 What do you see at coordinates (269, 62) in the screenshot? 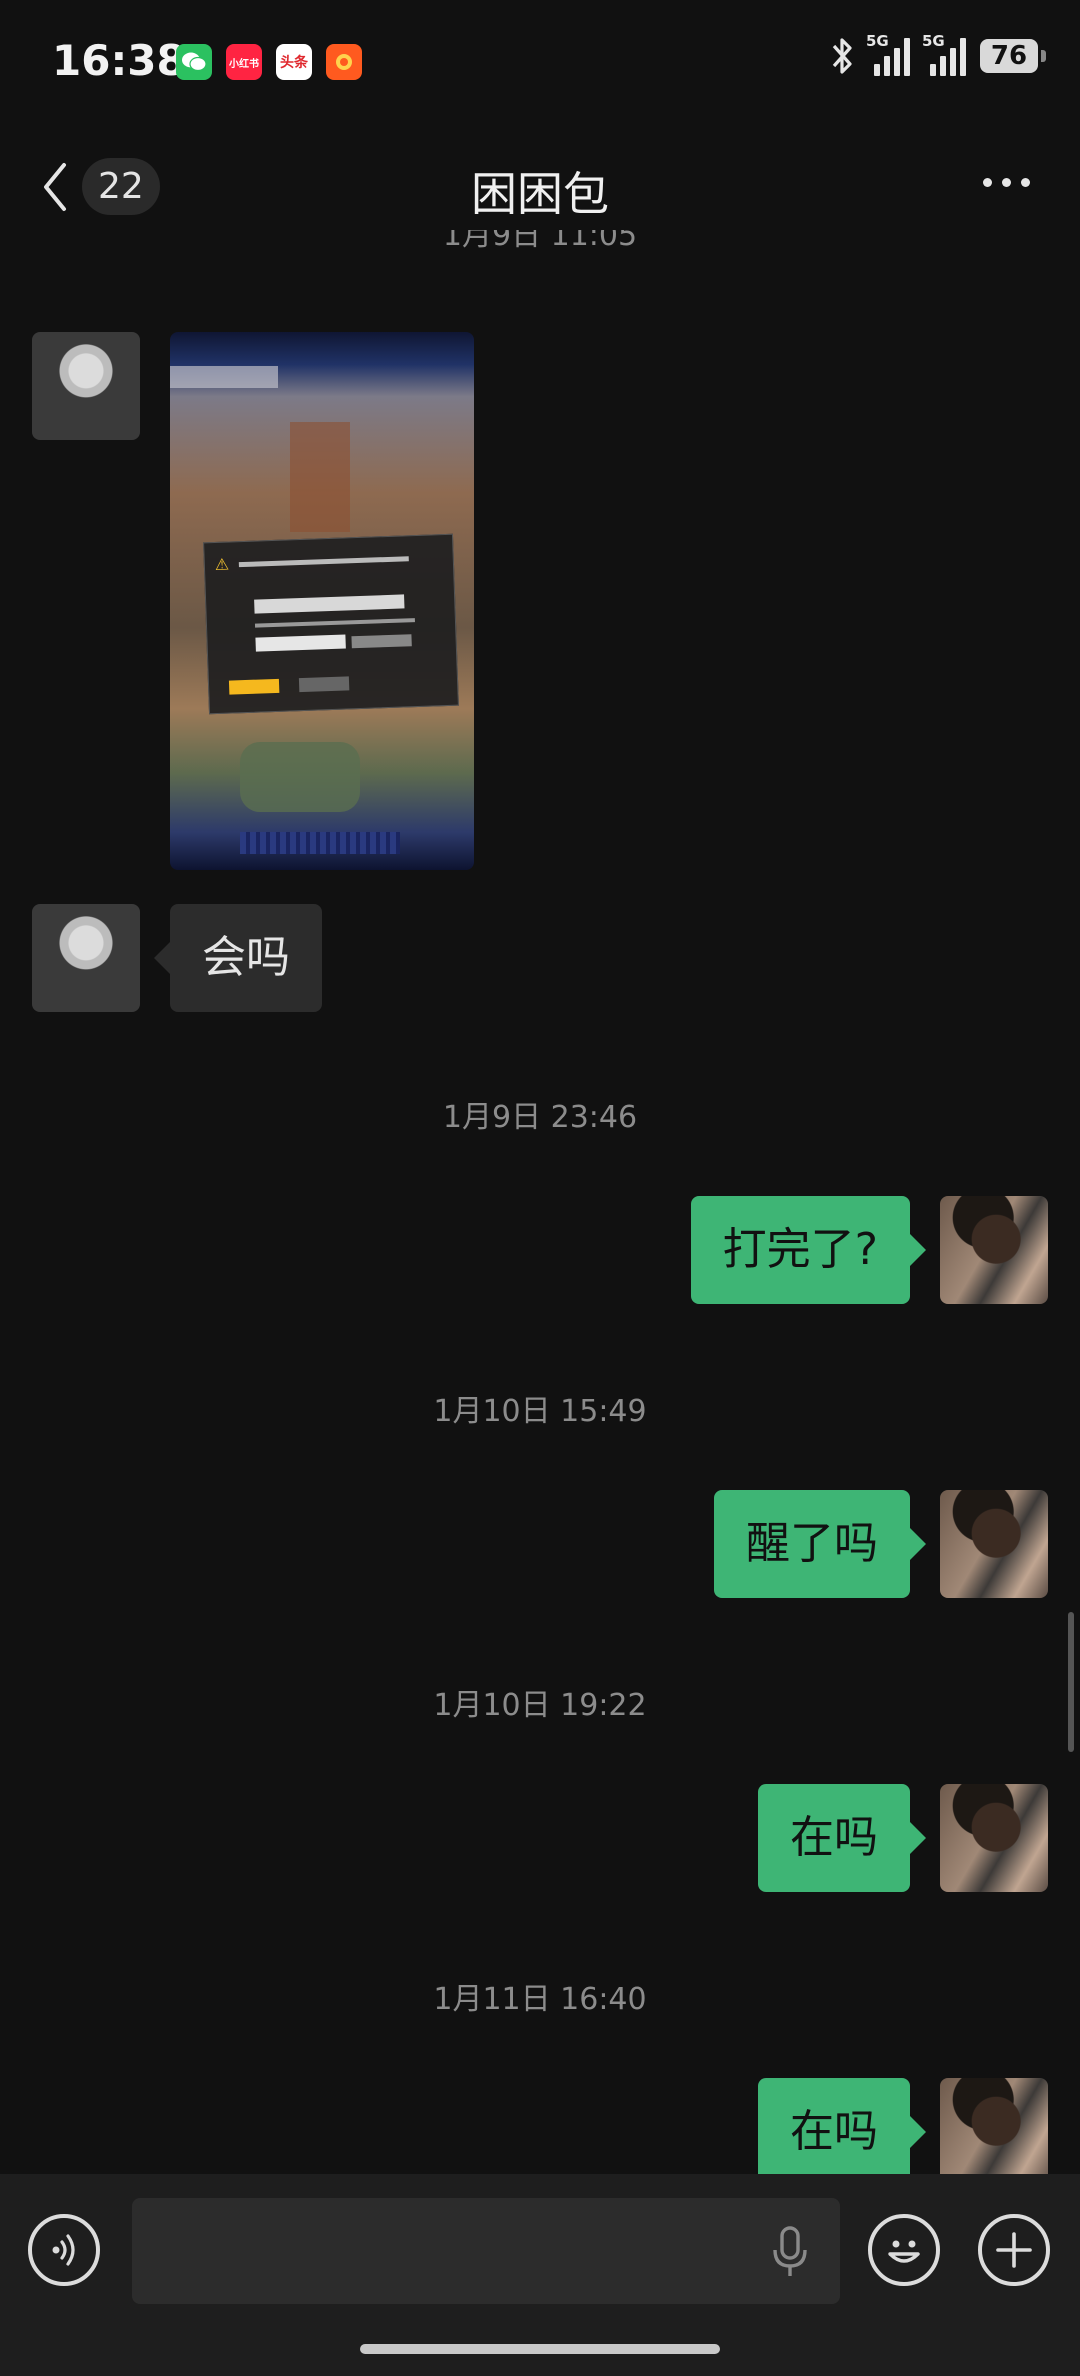
I see `notification-app-icons: 小红书 头条` at bounding box center [269, 62].